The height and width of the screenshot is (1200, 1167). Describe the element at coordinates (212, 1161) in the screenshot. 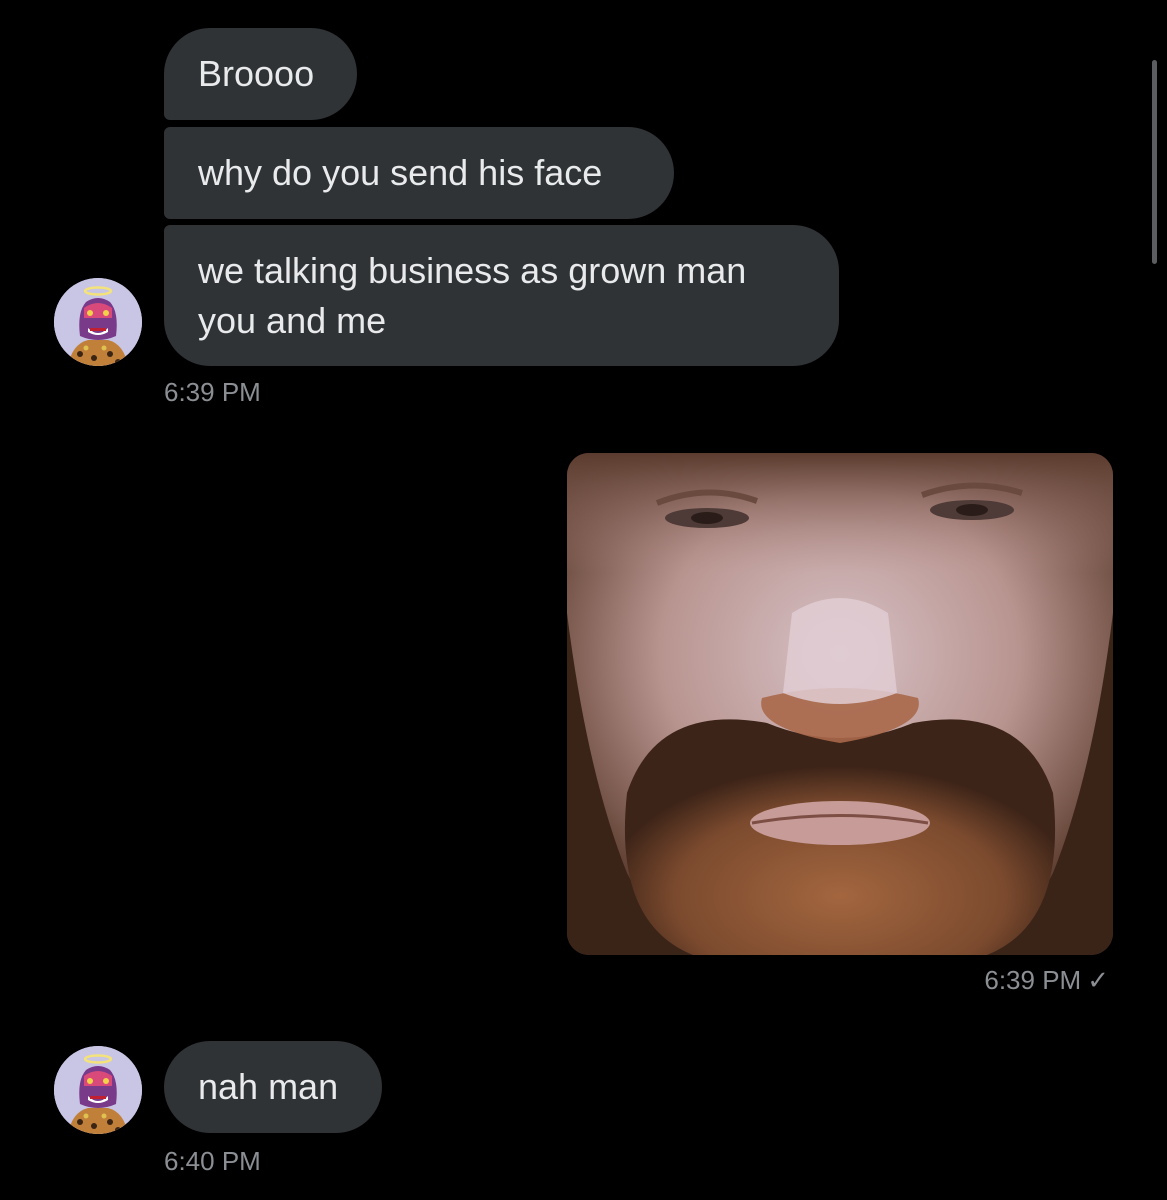

I see `message-timestamp: 6:40 PM` at that location.